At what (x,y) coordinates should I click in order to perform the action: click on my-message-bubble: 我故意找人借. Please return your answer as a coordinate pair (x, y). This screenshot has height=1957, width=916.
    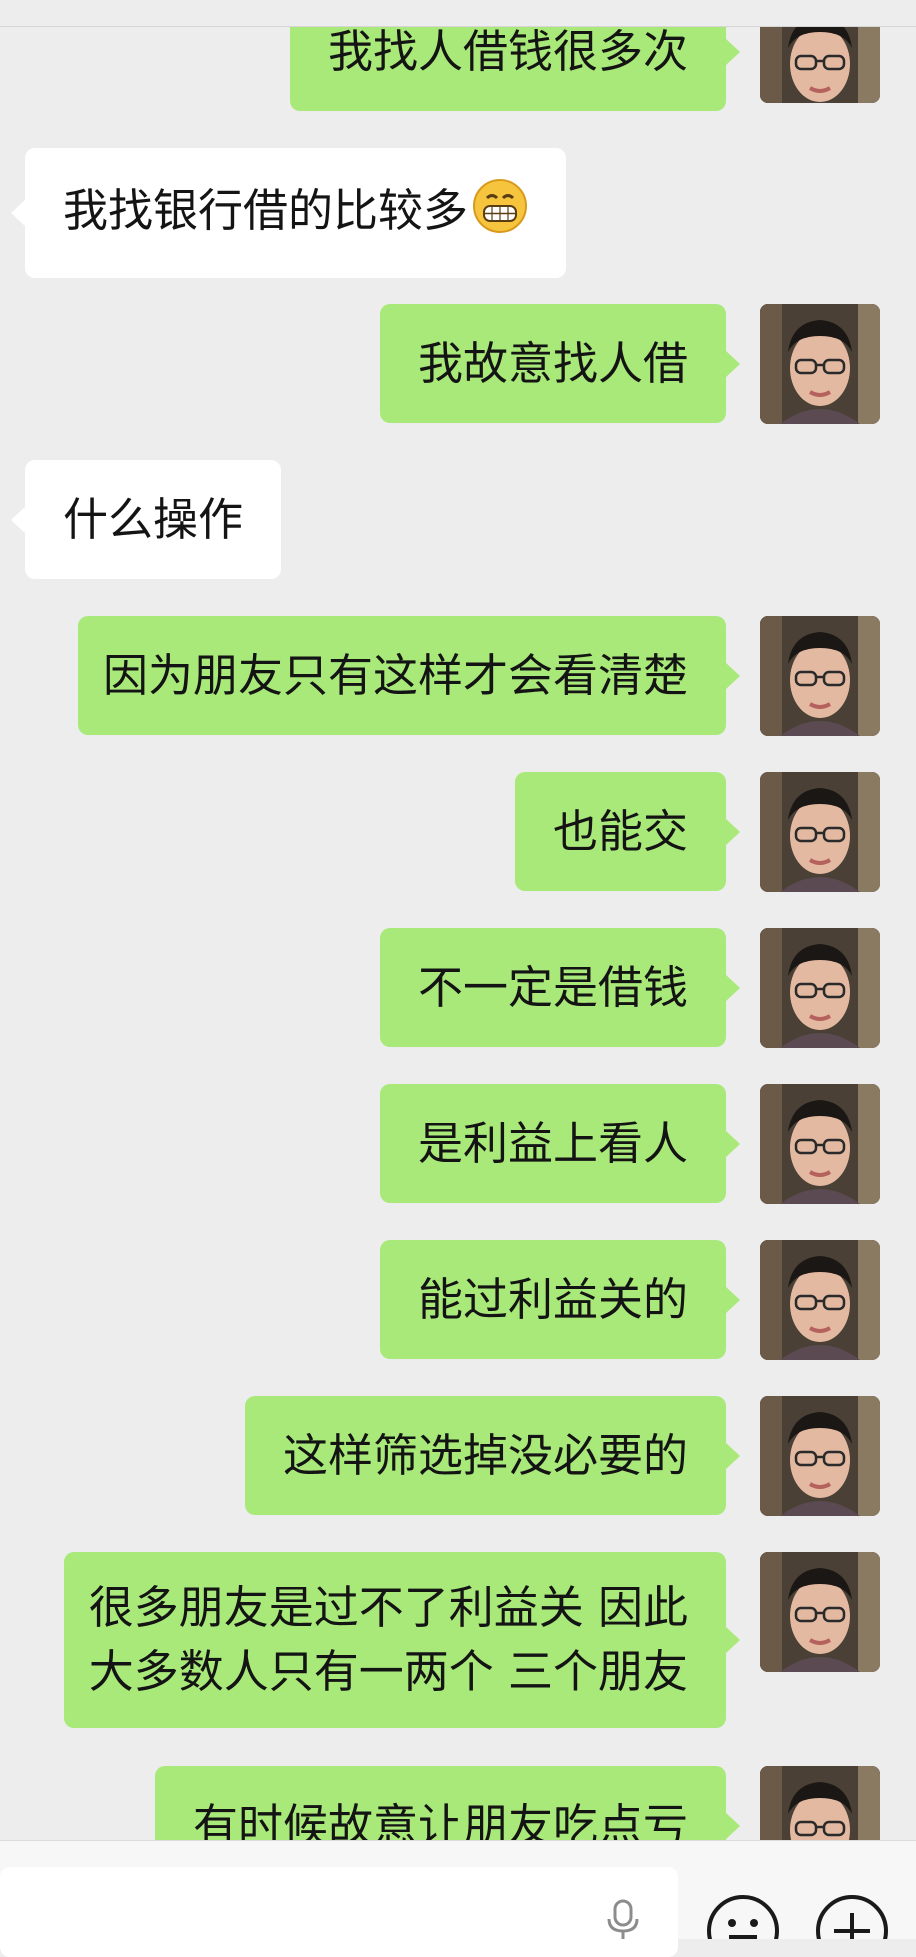
    Looking at the image, I should click on (560, 363).